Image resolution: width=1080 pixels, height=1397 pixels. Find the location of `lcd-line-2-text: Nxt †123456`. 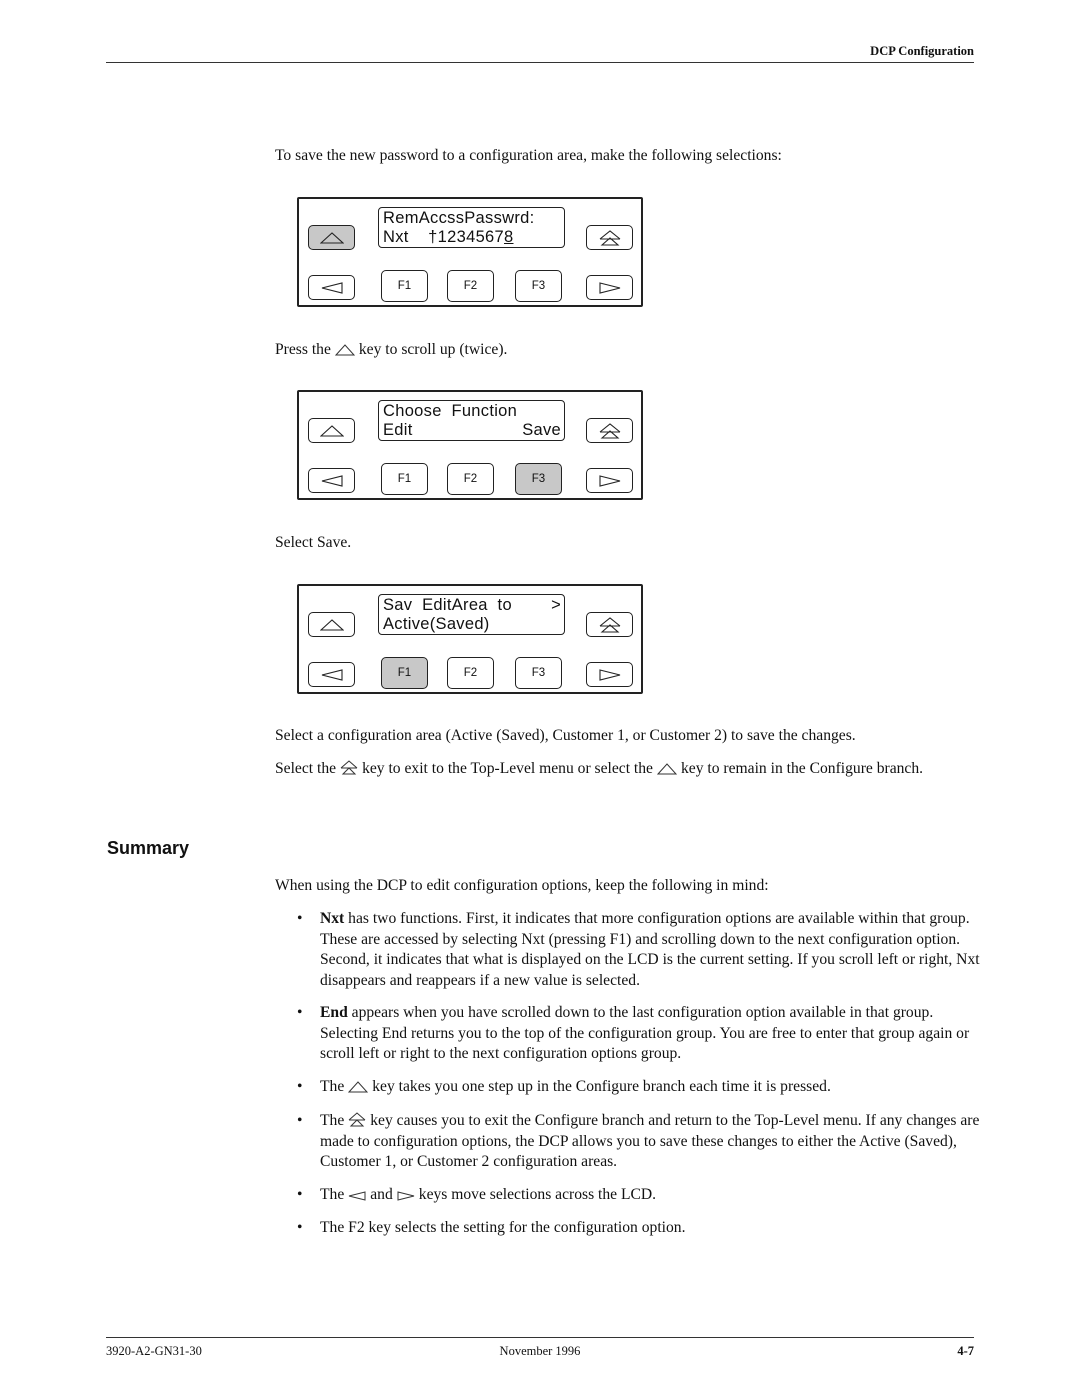

lcd-line-2-text: Nxt †123456 is located at coordinates (439, 237).